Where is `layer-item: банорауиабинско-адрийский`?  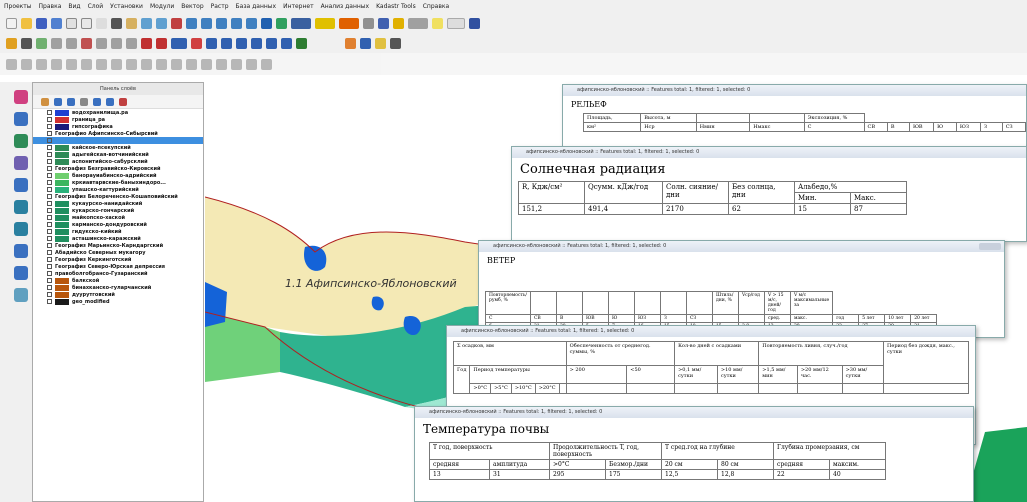 layer-item: банорауиабинско-адрийский is located at coordinates (118, 175).